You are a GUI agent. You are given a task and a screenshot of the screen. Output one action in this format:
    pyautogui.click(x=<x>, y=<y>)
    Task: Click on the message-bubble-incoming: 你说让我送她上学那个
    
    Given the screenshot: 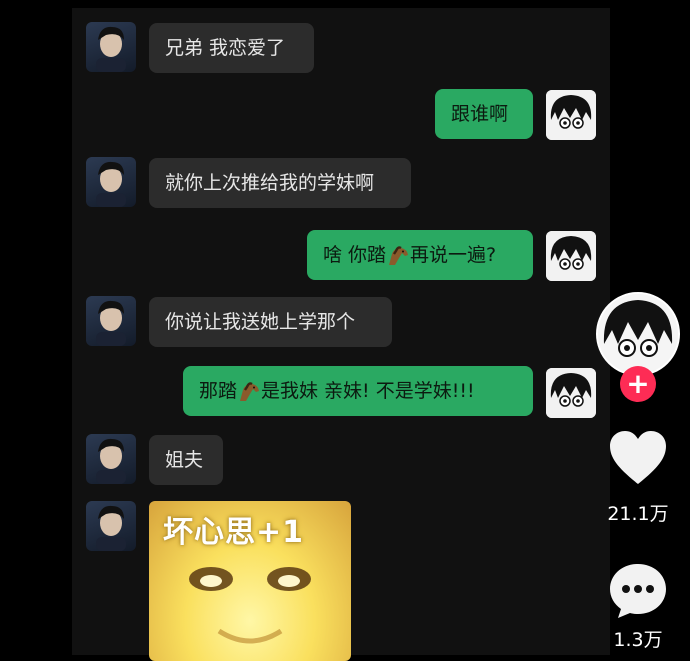 What is the action you would take?
    pyautogui.click(x=270, y=322)
    